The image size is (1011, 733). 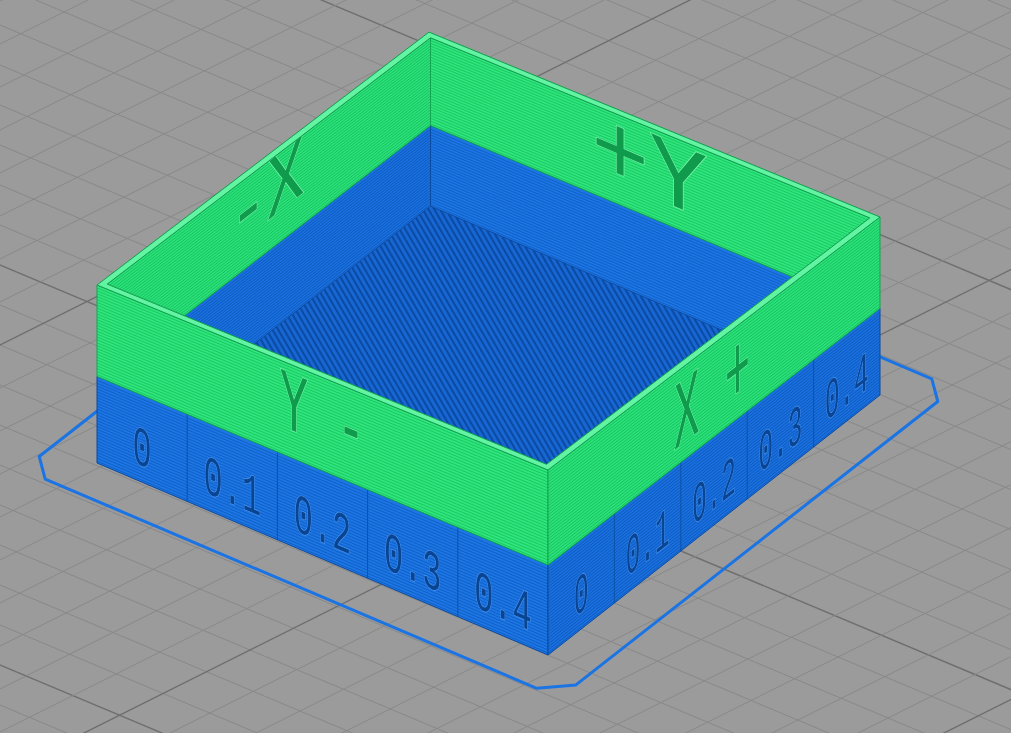 What do you see at coordinates (267, 197) in the screenshot?
I see `engraved-label: -X` at bounding box center [267, 197].